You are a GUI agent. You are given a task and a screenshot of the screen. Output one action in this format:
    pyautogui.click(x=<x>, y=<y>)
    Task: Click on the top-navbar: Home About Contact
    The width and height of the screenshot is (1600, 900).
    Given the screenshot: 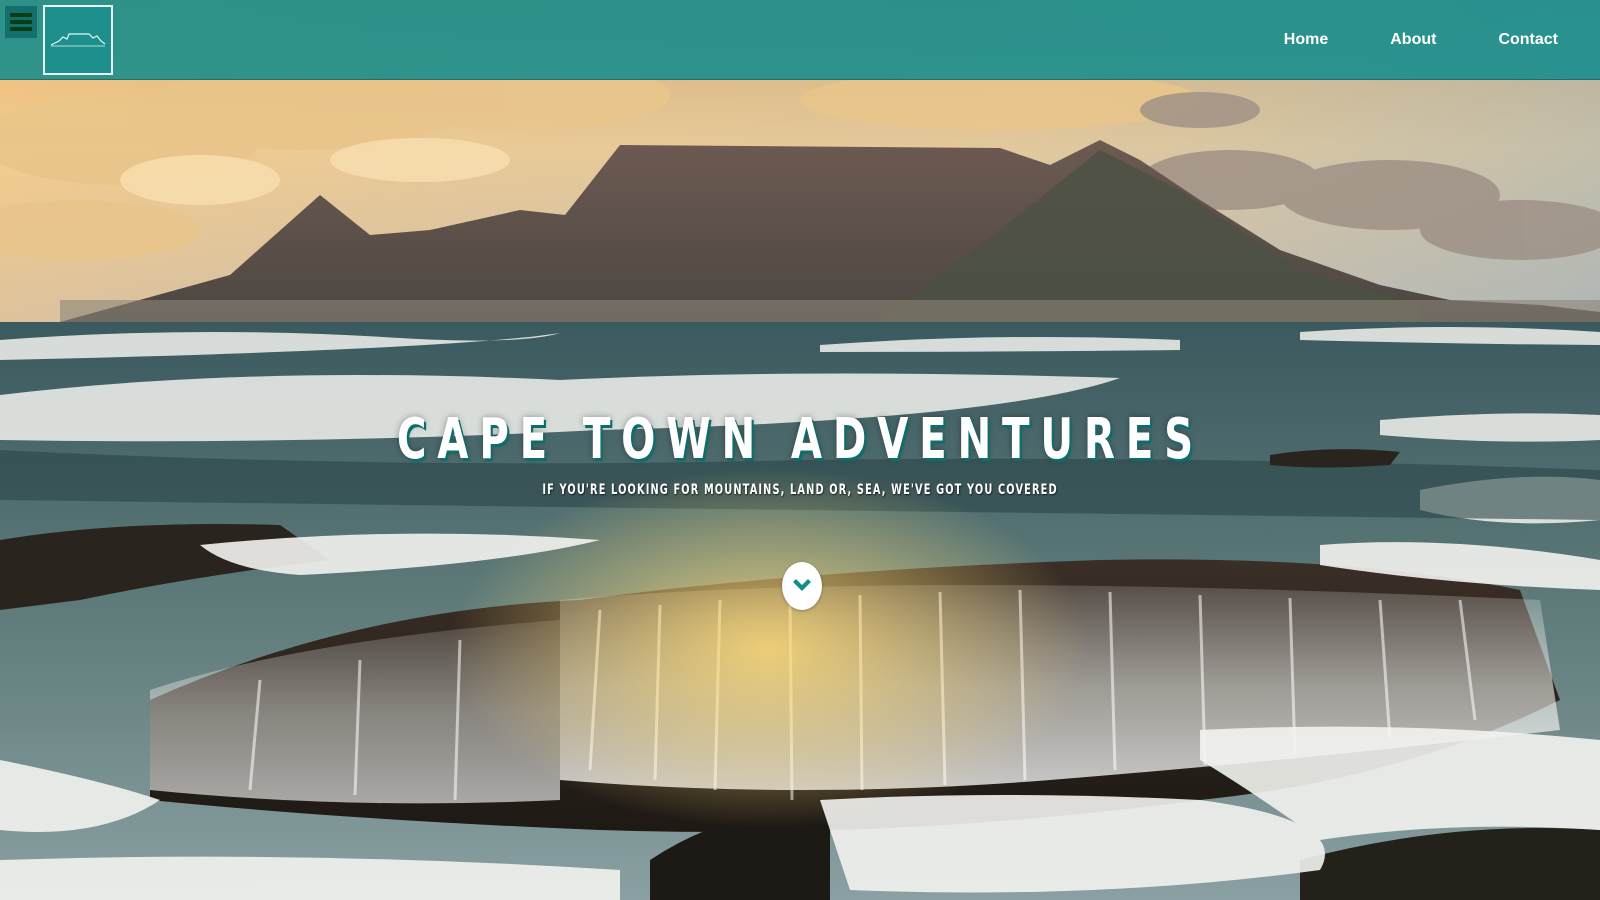 What is the action you would take?
    pyautogui.click(x=800, y=40)
    